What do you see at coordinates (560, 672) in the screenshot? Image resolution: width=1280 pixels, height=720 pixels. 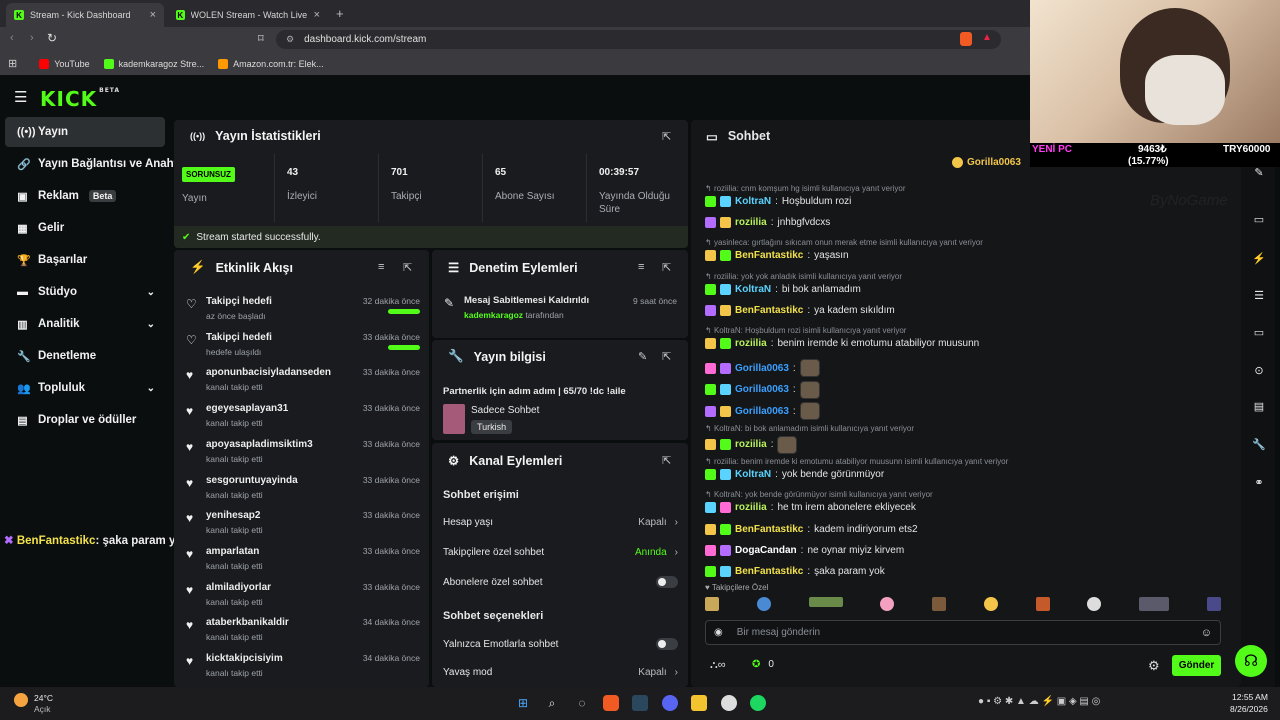 I see `row-slow-mode: Yavaş mod Kapalı ›` at bounding box center [560, 672].